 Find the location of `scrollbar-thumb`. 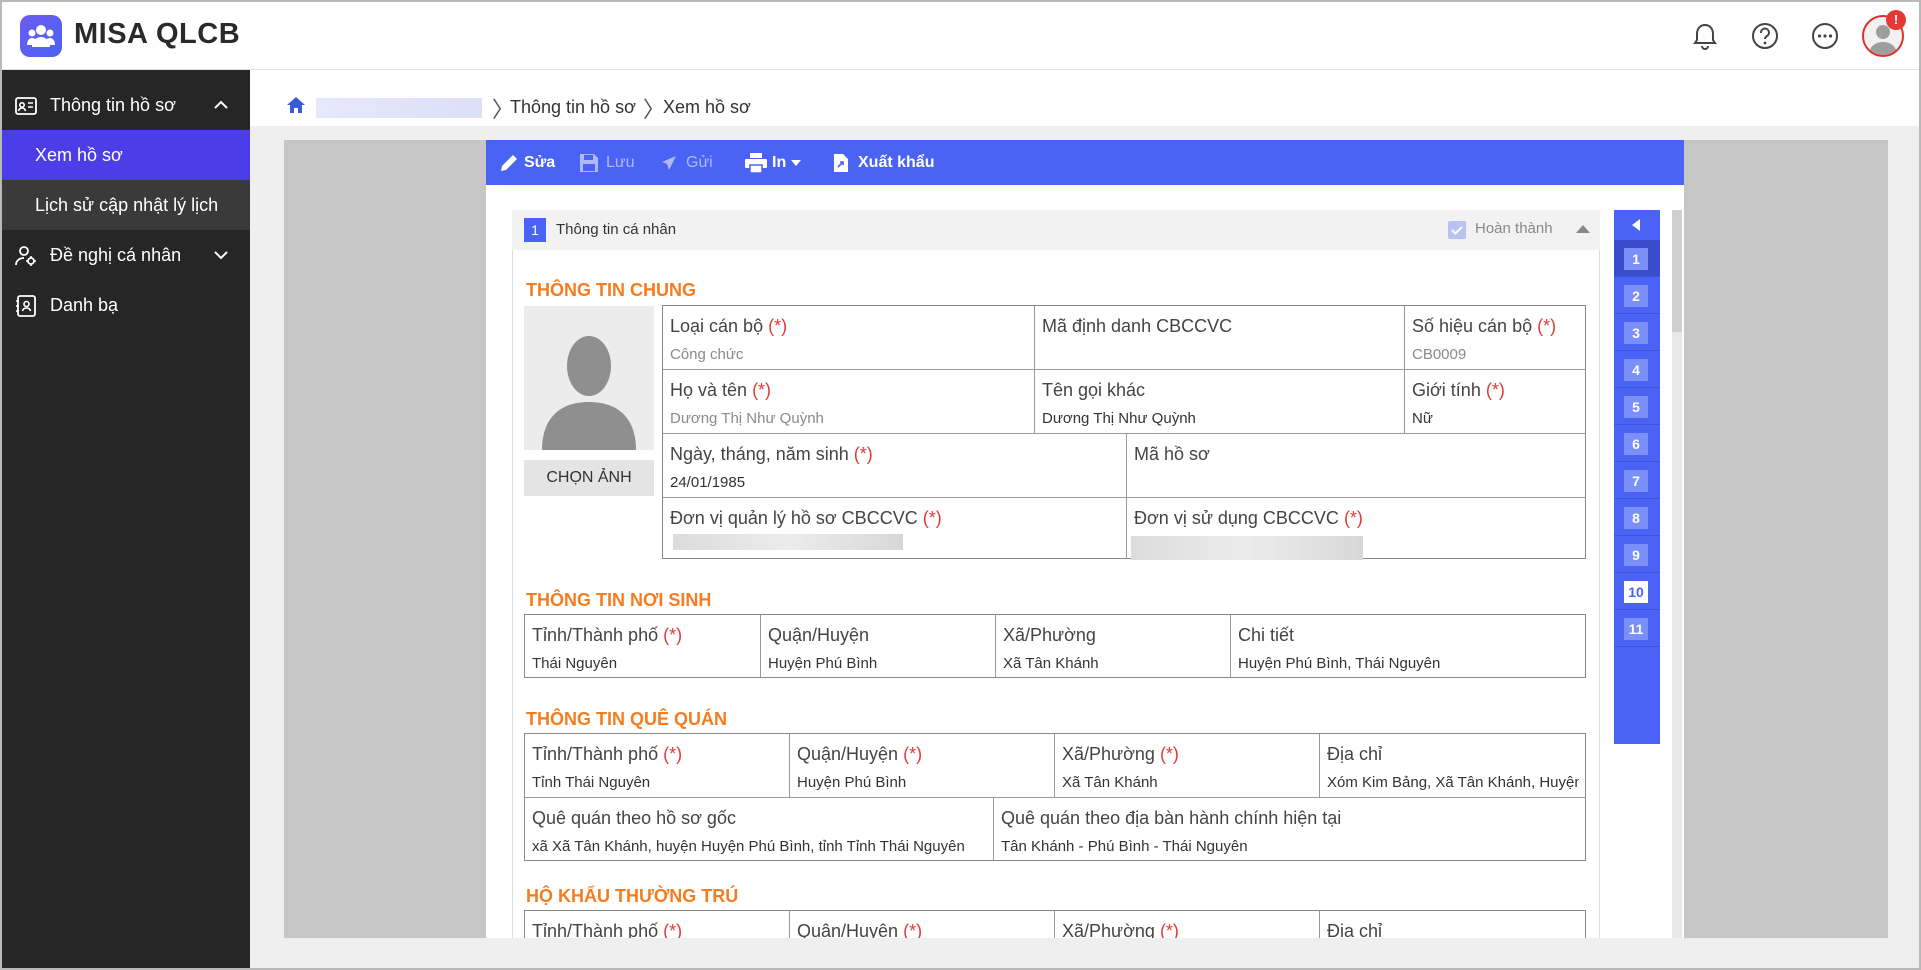

scrollbar-thumb is located at coordinates (1677, 271).